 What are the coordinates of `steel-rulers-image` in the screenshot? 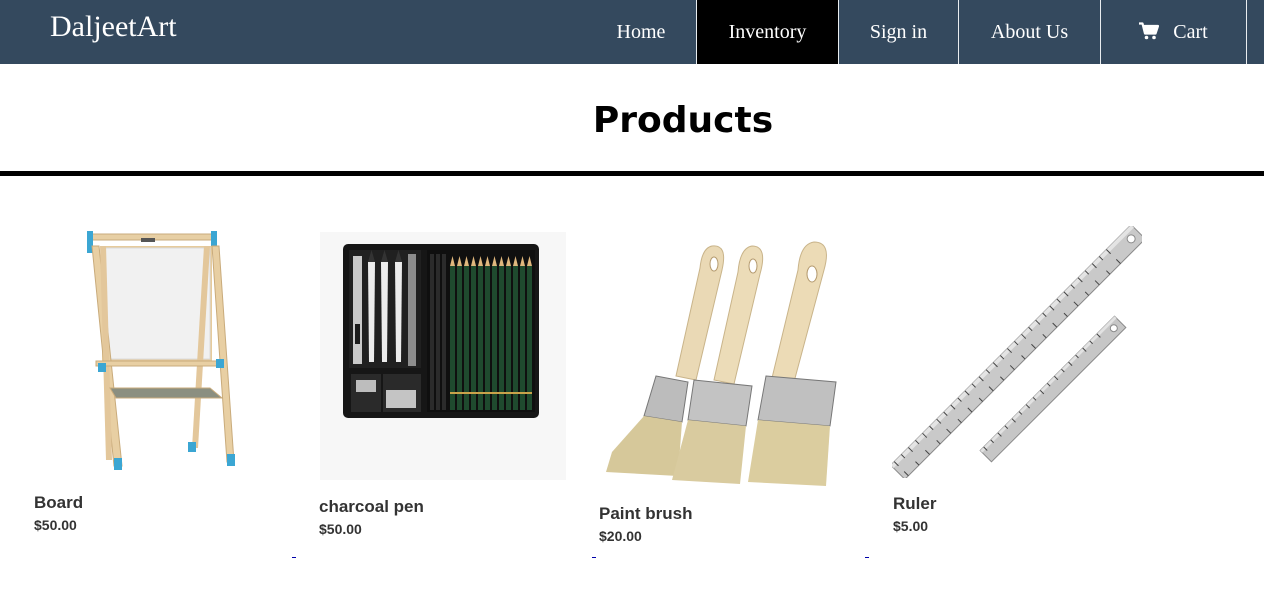 It's located at (1017, 352).